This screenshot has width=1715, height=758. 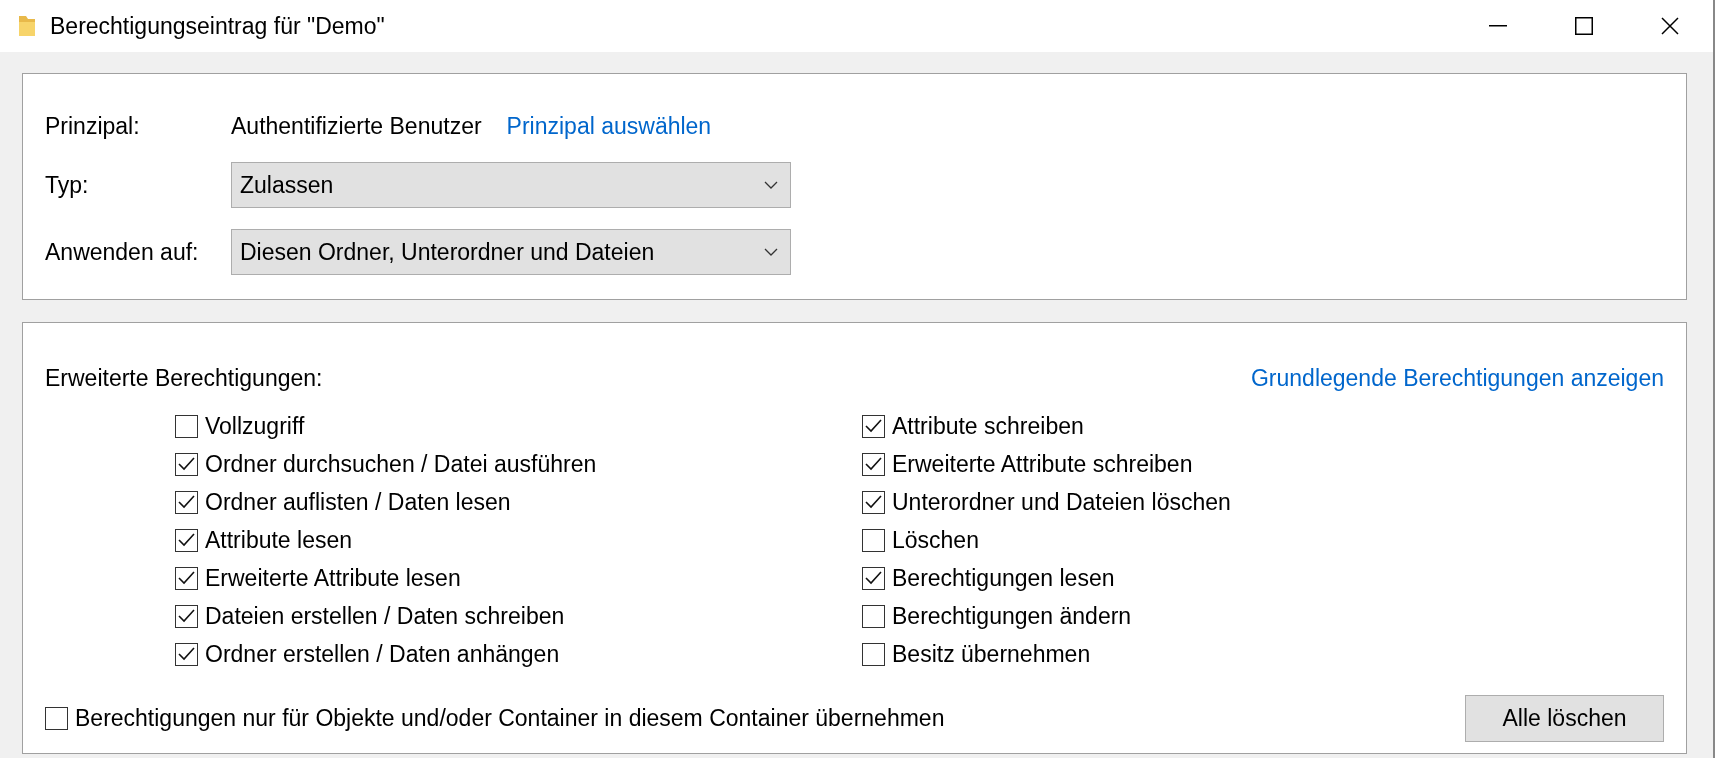 I want to click on checkbox-label: Erweiterte Attribute schreiben, so click(x=1042, y=464).